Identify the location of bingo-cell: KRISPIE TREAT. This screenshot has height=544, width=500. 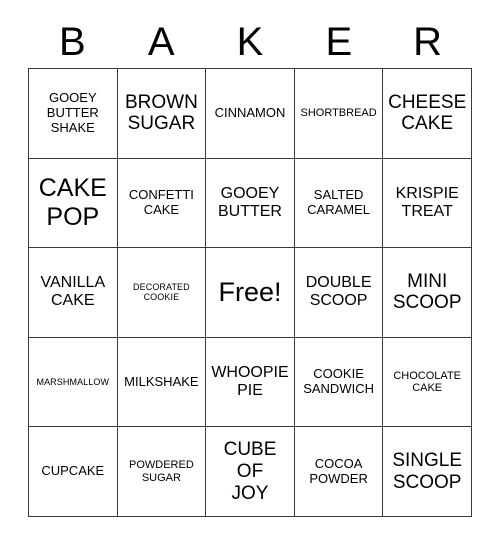
(427, 203).